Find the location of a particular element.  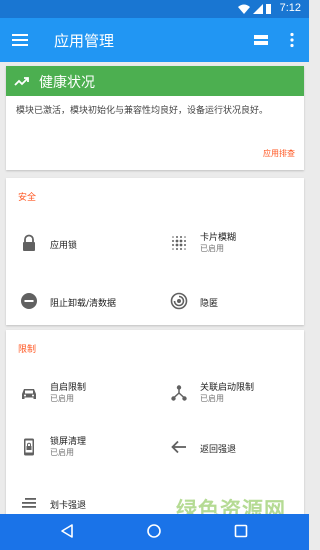

nav-recents-icon is located at coordinates (241, 531).